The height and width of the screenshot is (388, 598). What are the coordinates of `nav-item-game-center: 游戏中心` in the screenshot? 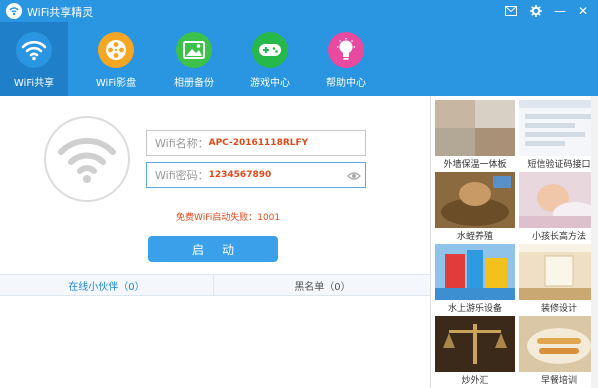 It's located at (270, 59).